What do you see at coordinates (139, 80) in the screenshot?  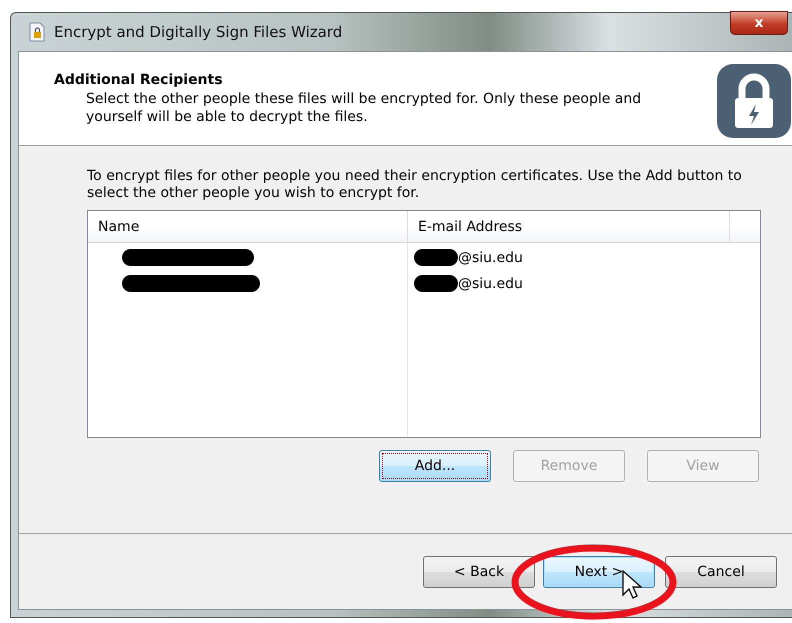 I see `page-title: Additional Recipients` at bounding box center [139, 80].